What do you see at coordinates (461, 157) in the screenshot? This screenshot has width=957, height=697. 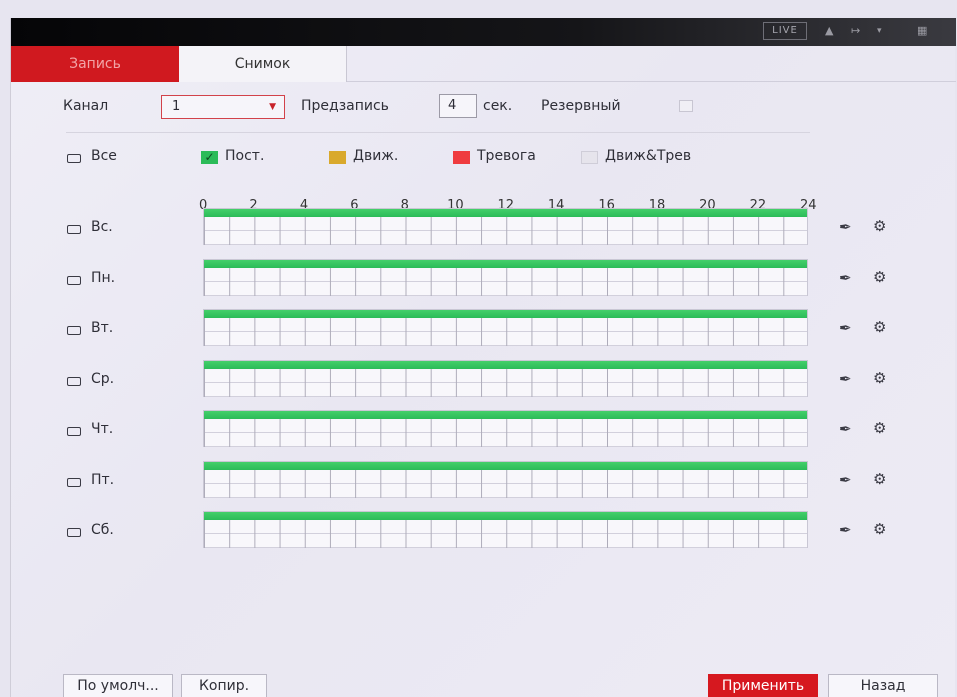 I see `legend-swatch-alarm` at bounding box center [461, 157].